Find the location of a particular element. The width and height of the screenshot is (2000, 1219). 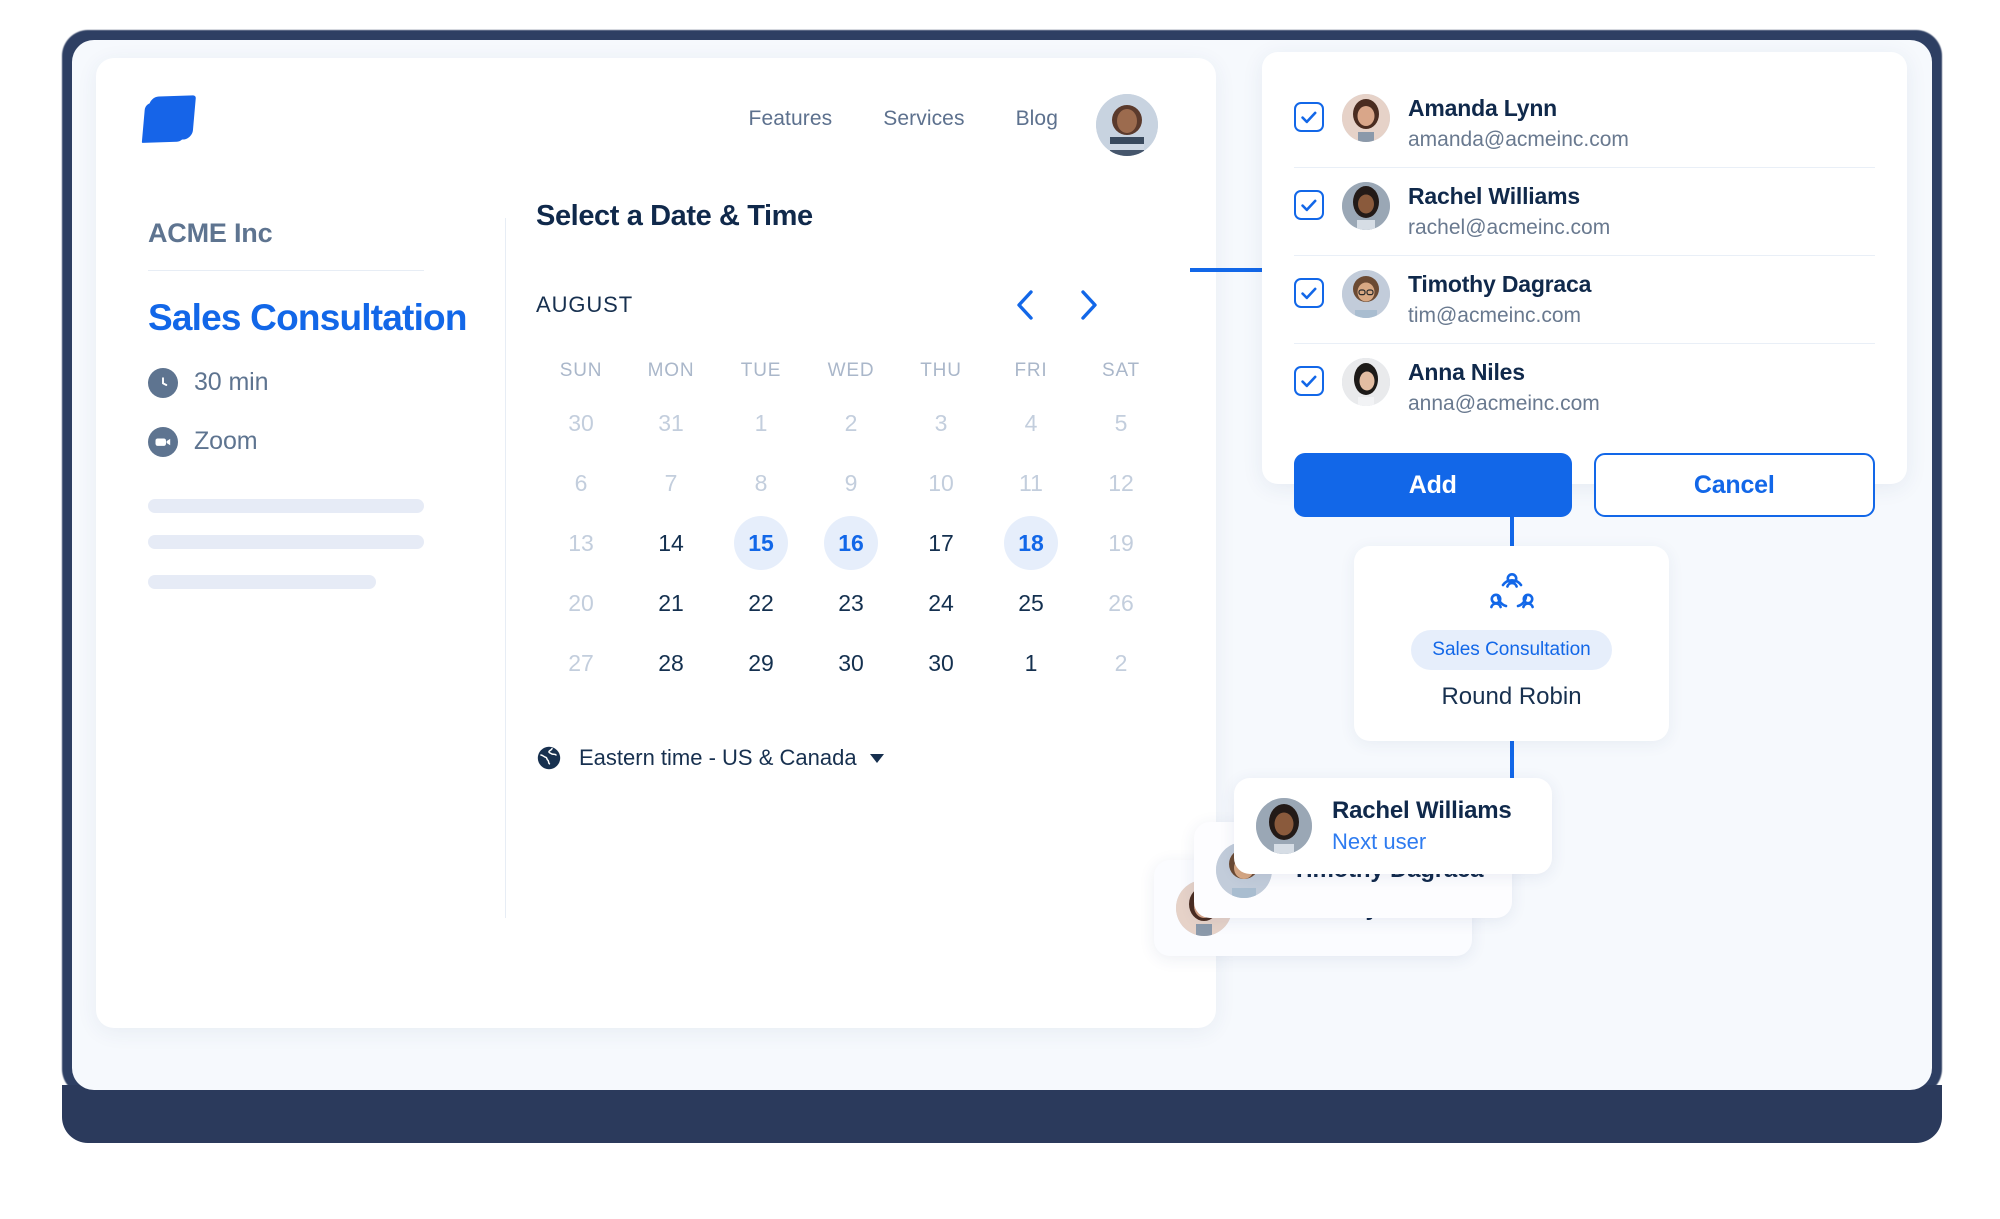

calendar-day-cell: 27 is located at coordinates (581, 663).